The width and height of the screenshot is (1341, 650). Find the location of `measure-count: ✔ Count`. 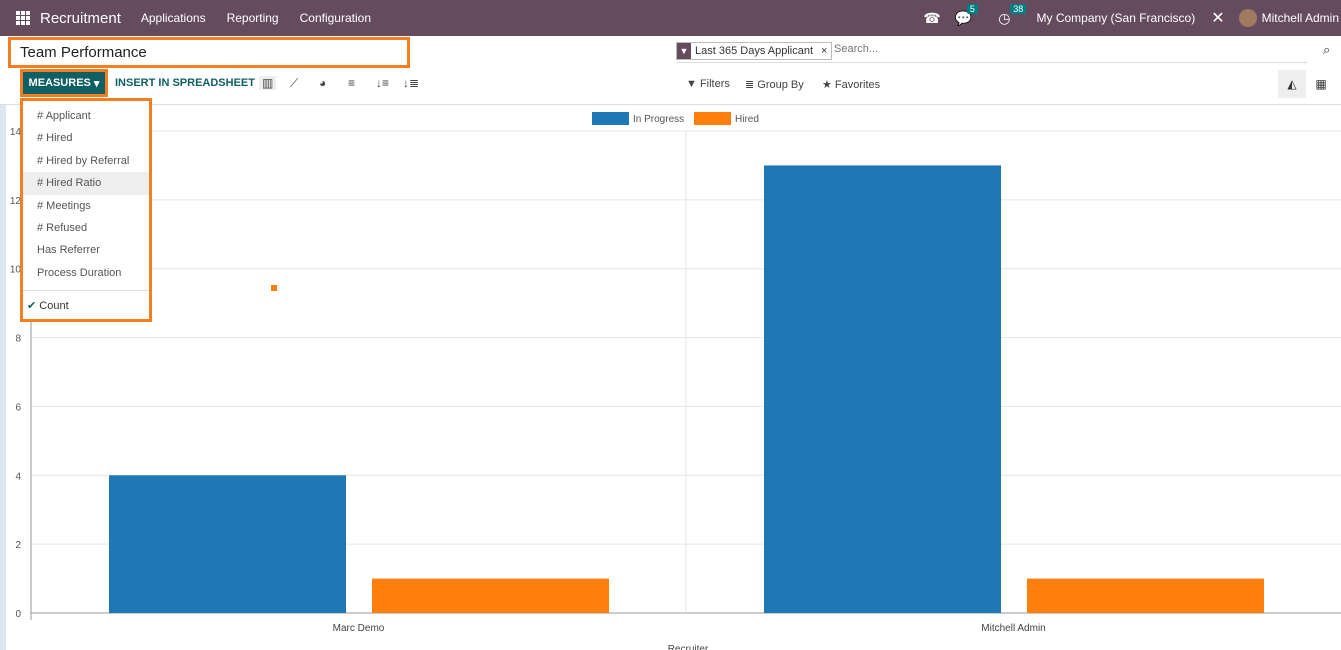

measure-count: ✔ Count is located at coordinates (86, 306).